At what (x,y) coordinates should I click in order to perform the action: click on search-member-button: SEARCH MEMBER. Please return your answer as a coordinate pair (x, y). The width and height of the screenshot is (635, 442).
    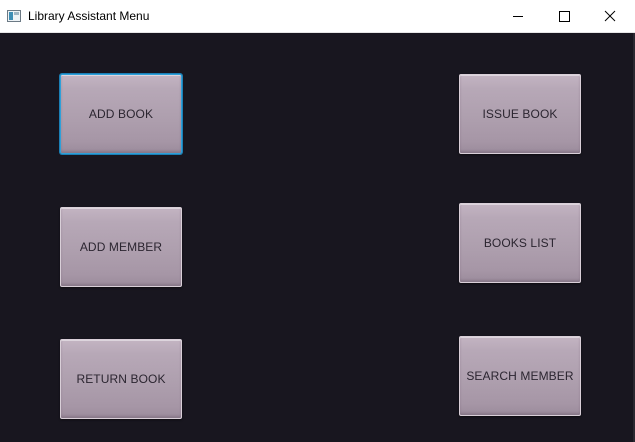
    Looking at the image, I should click on (520, 376).